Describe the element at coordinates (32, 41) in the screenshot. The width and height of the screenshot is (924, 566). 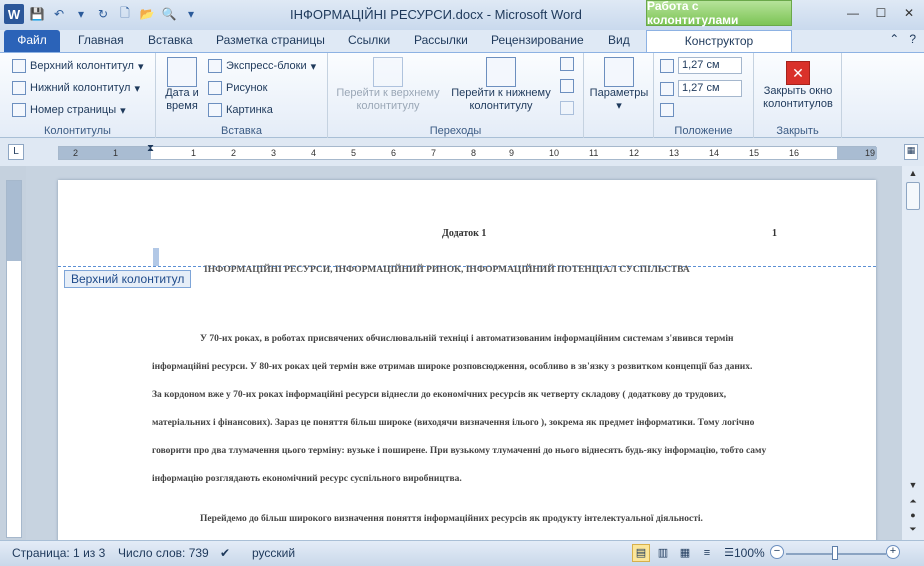
I see `tab-file: Файл` at that location.